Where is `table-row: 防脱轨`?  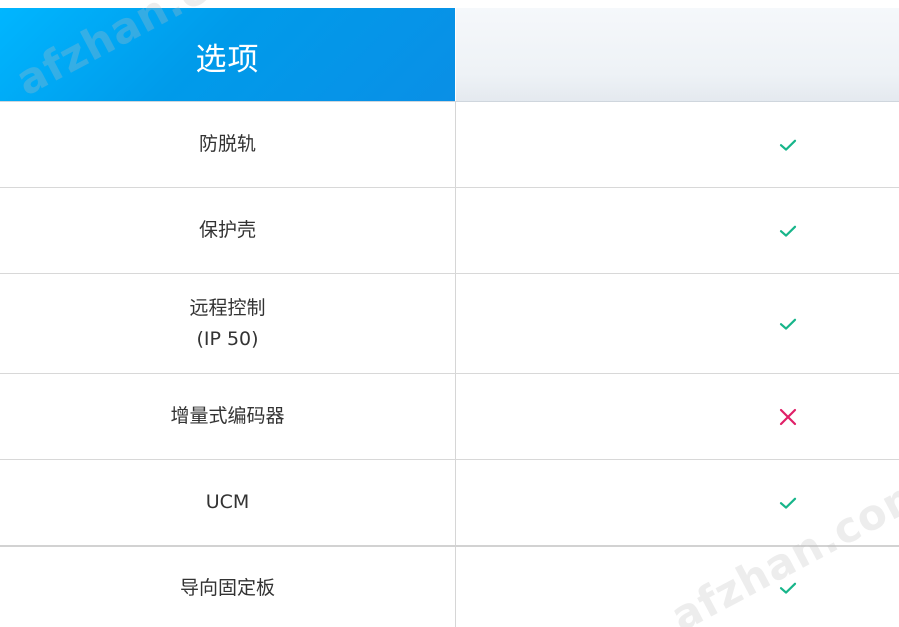 table-row: 防脱轨 is located at coordinates (449, 145).